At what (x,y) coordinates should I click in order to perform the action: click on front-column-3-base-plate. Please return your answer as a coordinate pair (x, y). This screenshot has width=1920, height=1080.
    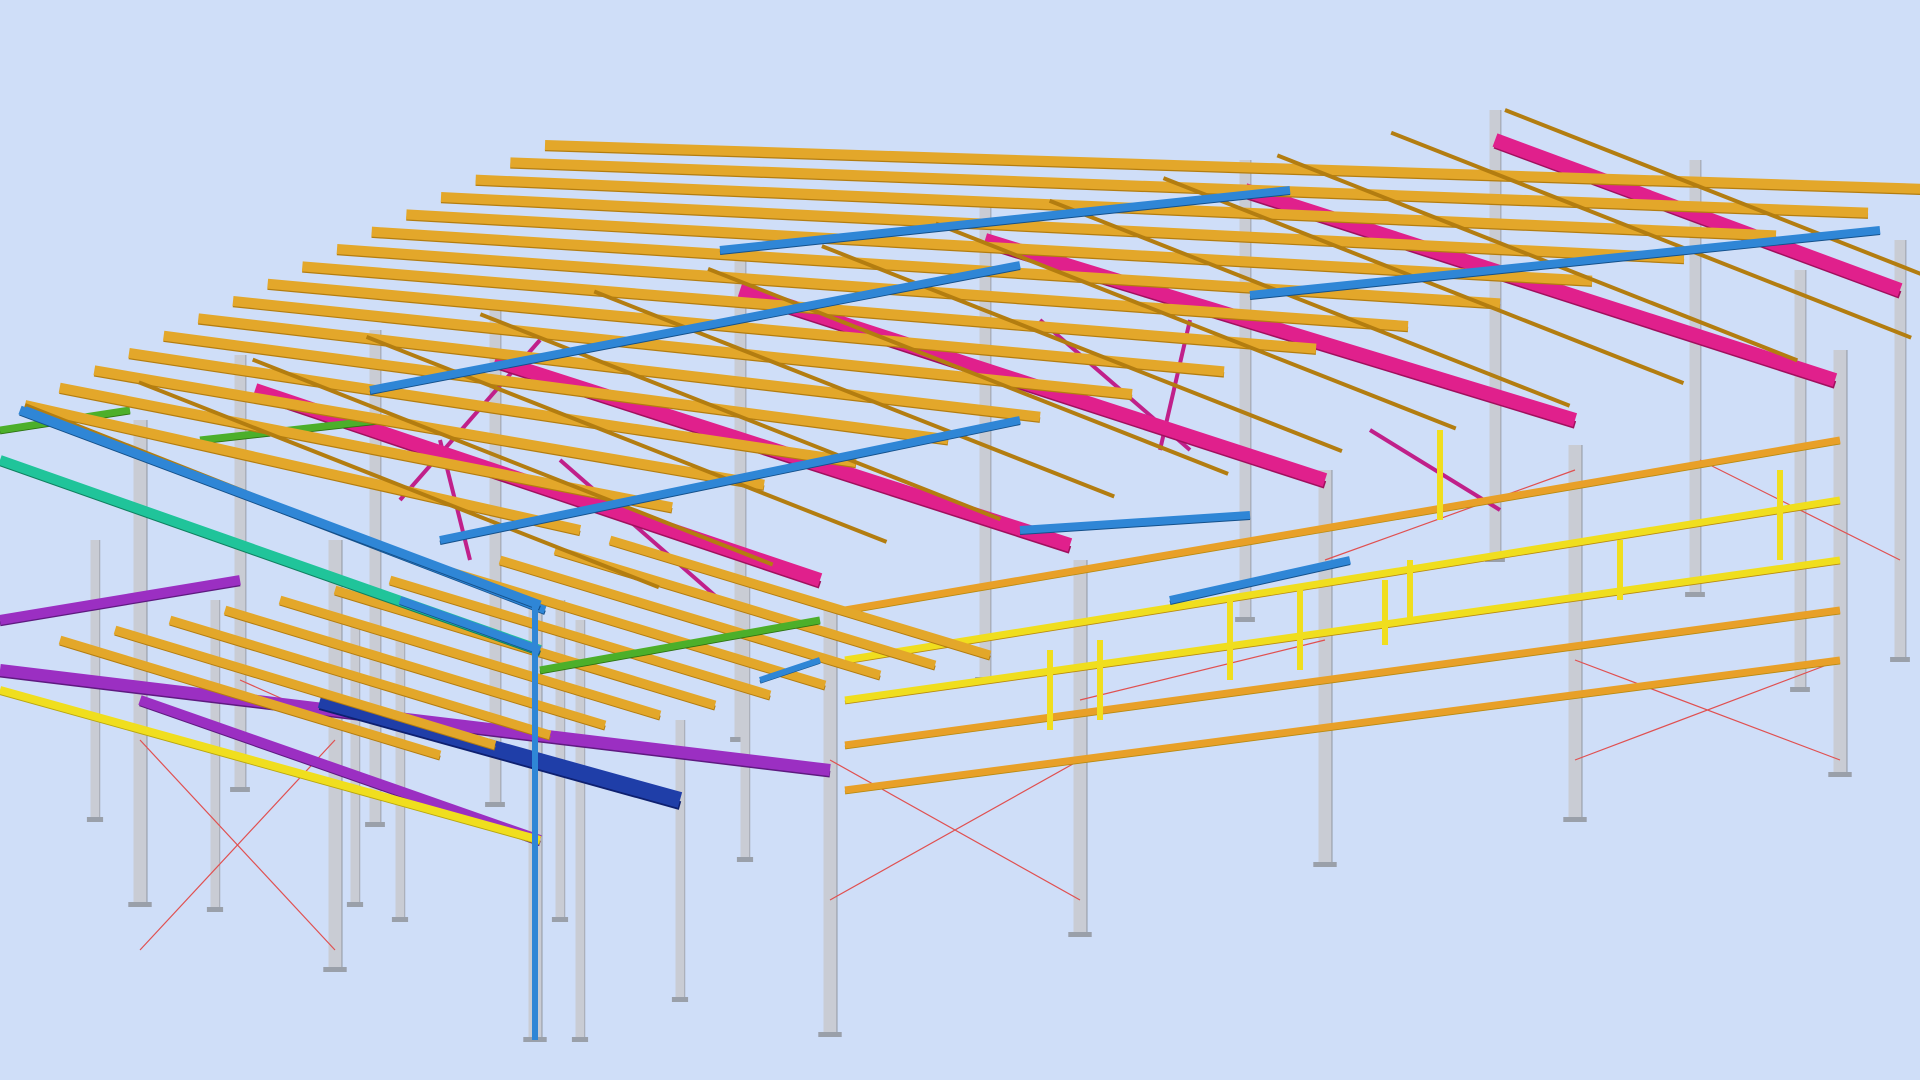
    Looking at the image, I should click on (830, 1034).